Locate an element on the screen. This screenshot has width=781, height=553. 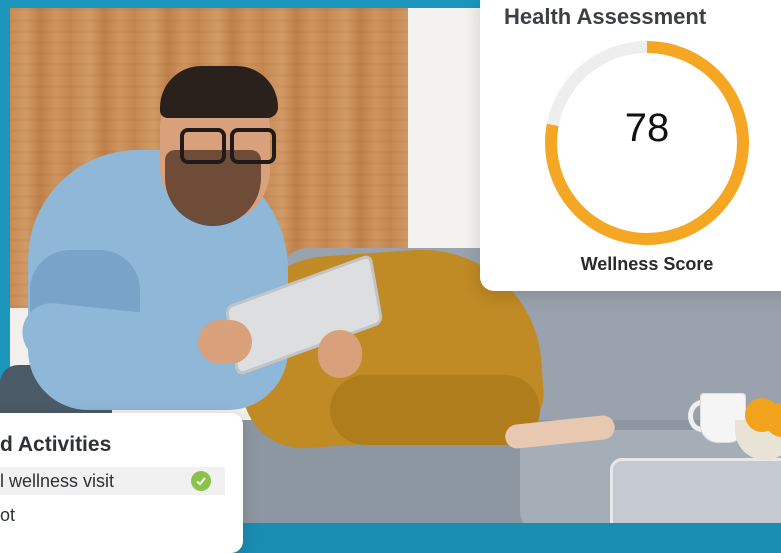
activity-item: l wellness visit is located at coordinates (112, 481).